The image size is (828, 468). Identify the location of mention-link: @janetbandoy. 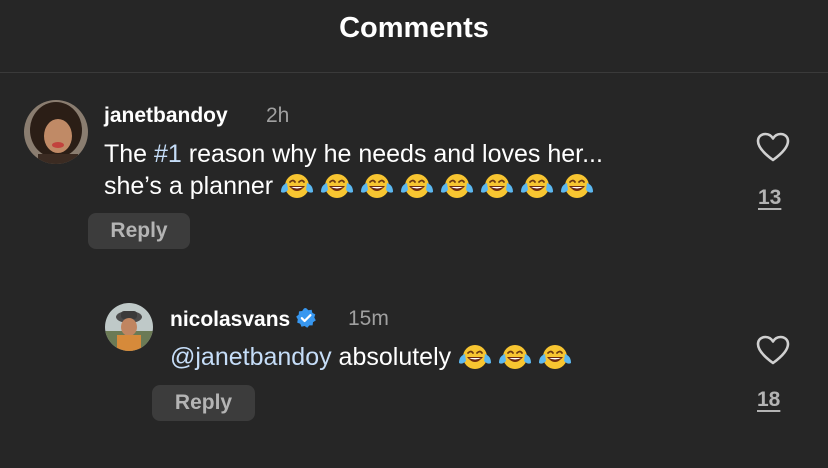
(251, 357).